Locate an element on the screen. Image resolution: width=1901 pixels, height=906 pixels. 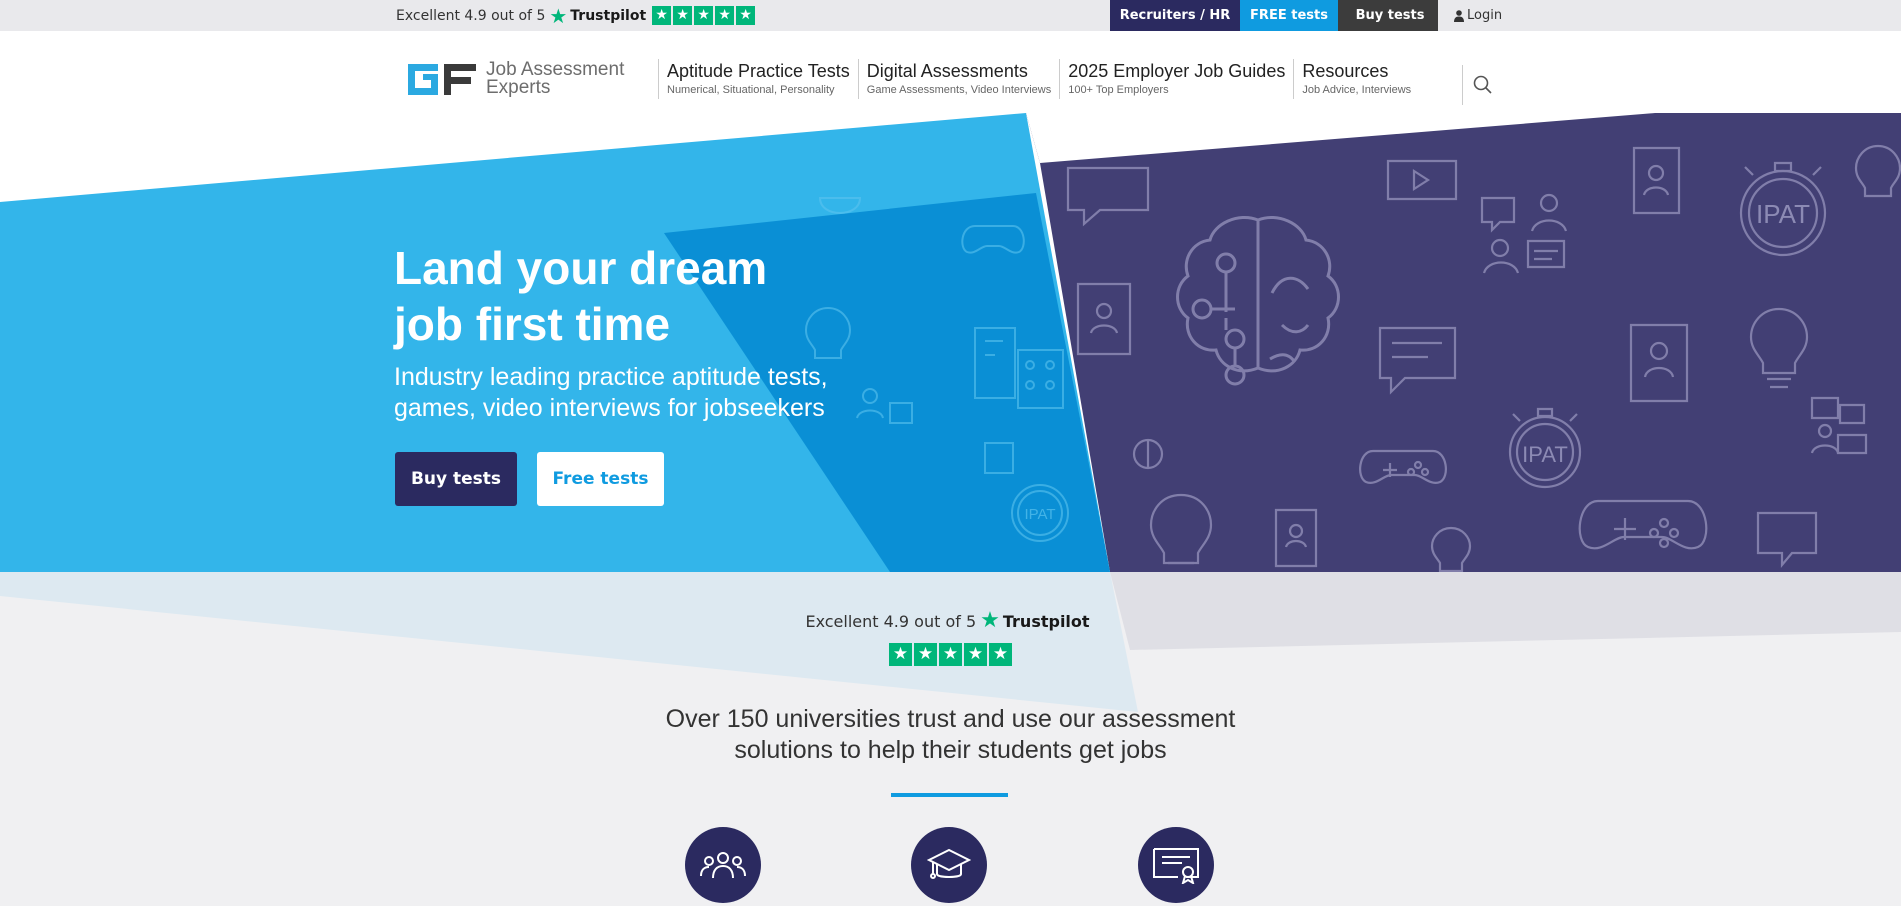
people-feature is located at coordinates (723, 865).